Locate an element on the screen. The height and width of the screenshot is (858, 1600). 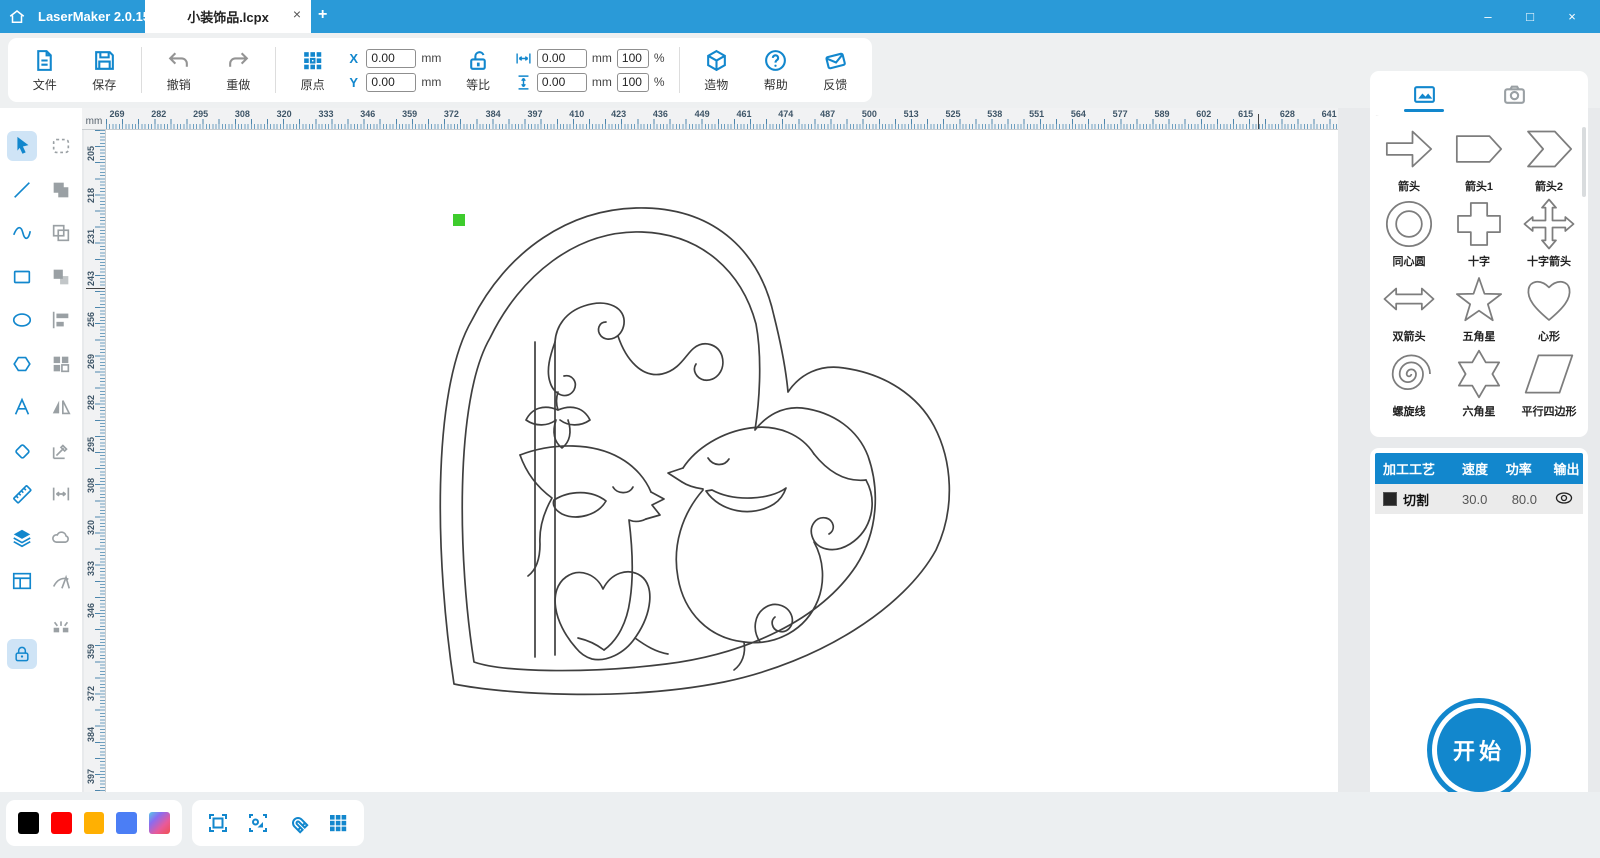
shape-cross-arrows: 十字箭头 is located at coordinates (1549, 232).